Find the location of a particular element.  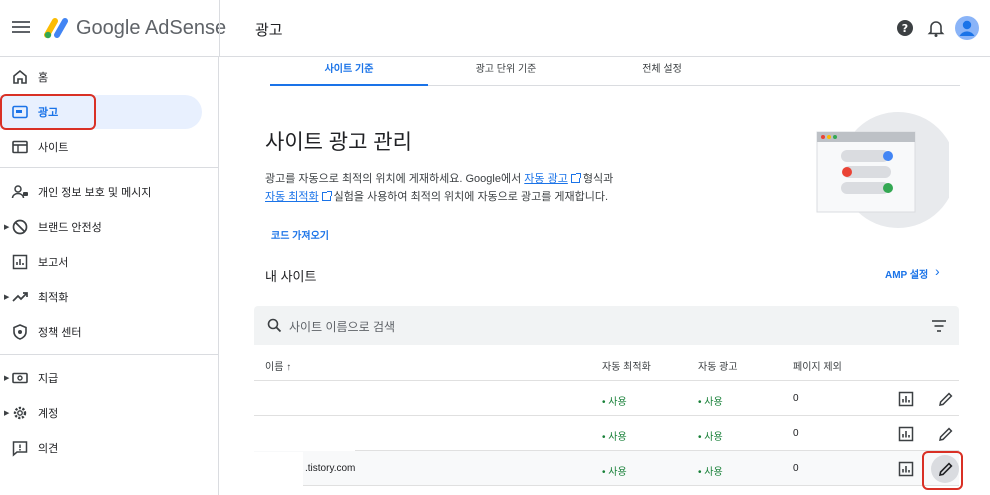

sidebar-item-home: 홈 is located at coordinates (101, 77).